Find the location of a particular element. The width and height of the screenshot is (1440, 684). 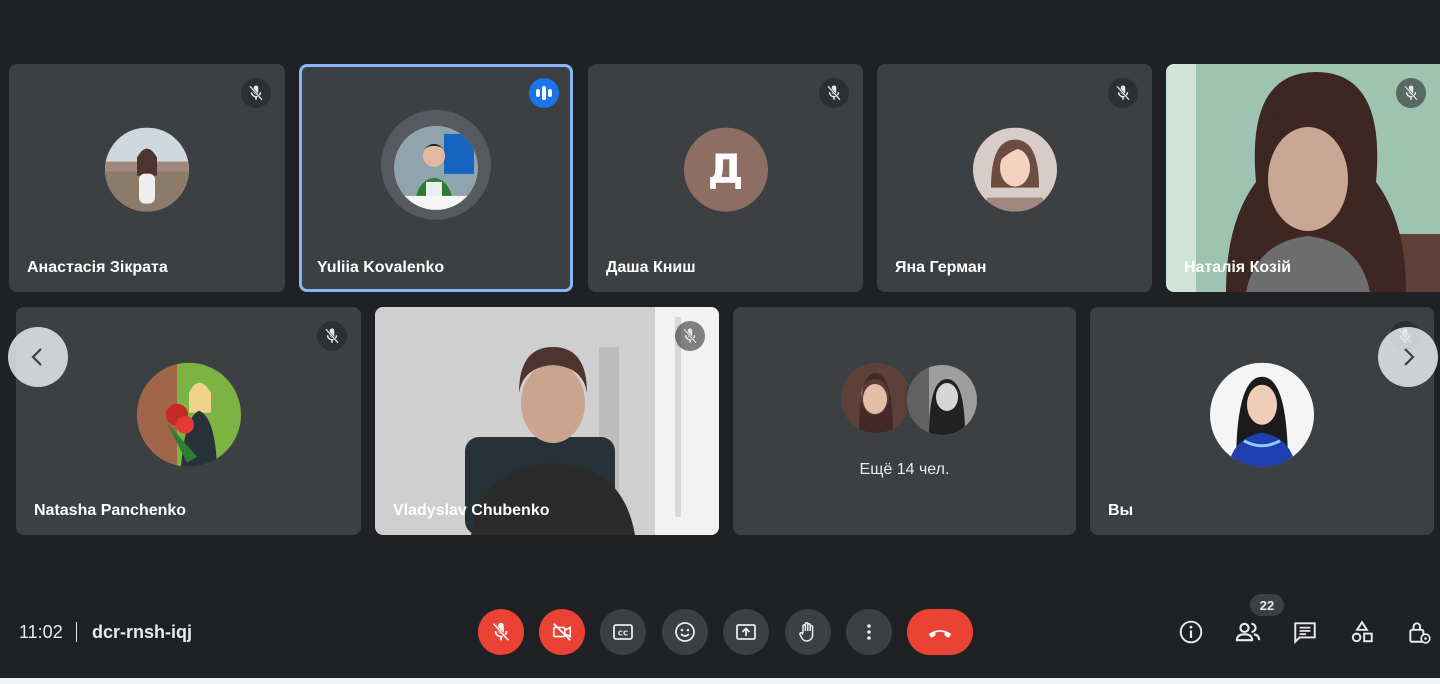

mic-toggle-button is located at coordinates (501, 632).